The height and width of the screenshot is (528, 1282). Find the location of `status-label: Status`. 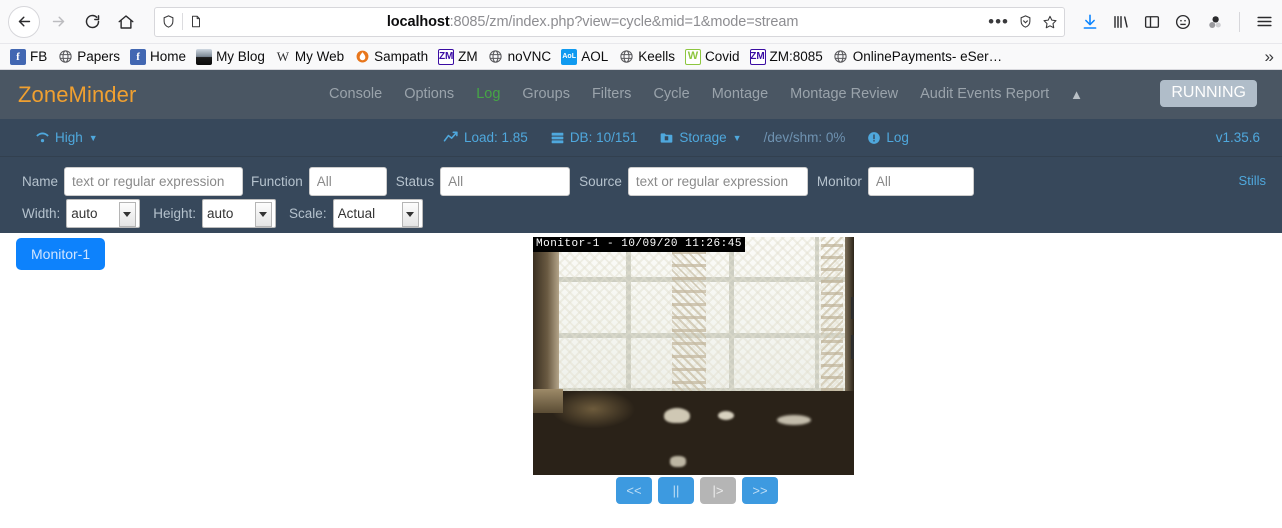

status-label: Status is located at coordinates (415, 181).